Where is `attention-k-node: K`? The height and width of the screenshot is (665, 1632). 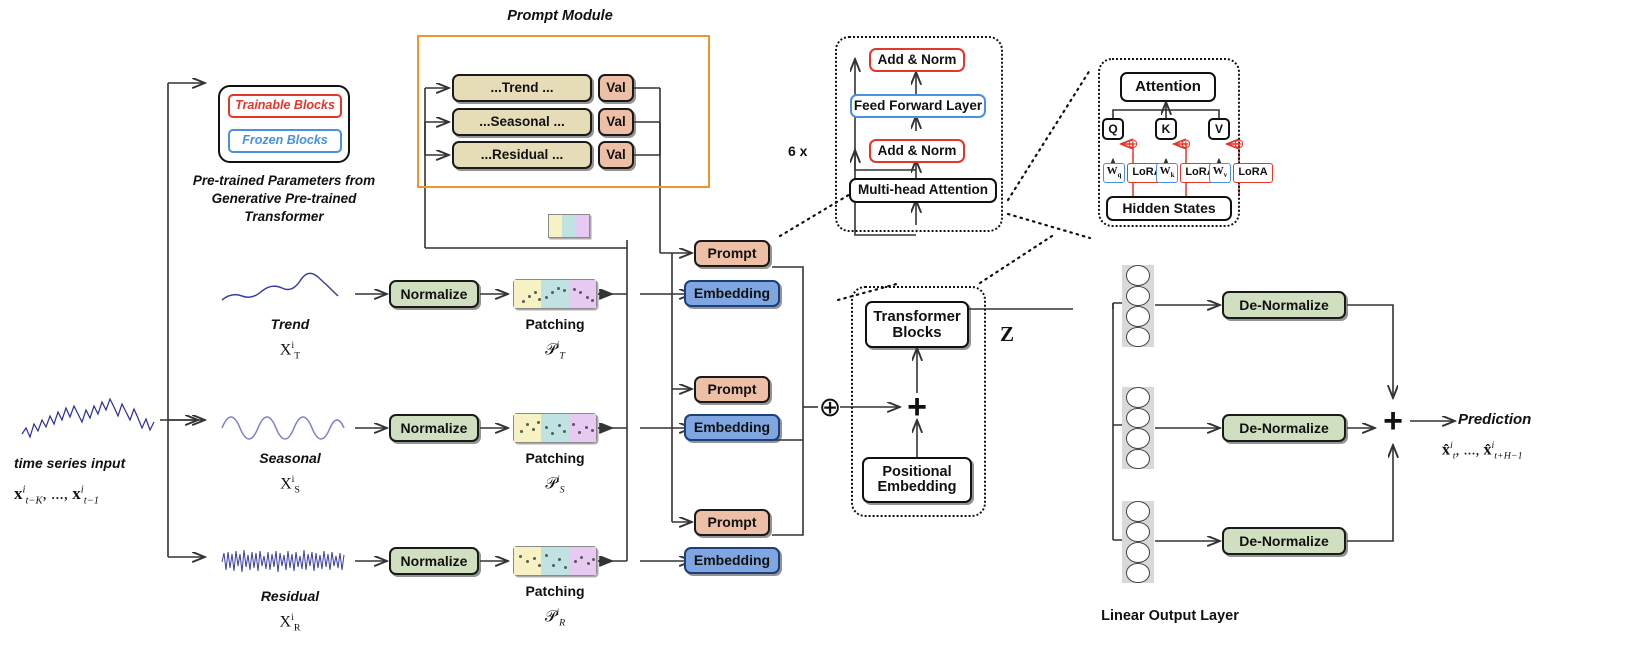 attention-k-node: K is located at coordinates (1166, 129).